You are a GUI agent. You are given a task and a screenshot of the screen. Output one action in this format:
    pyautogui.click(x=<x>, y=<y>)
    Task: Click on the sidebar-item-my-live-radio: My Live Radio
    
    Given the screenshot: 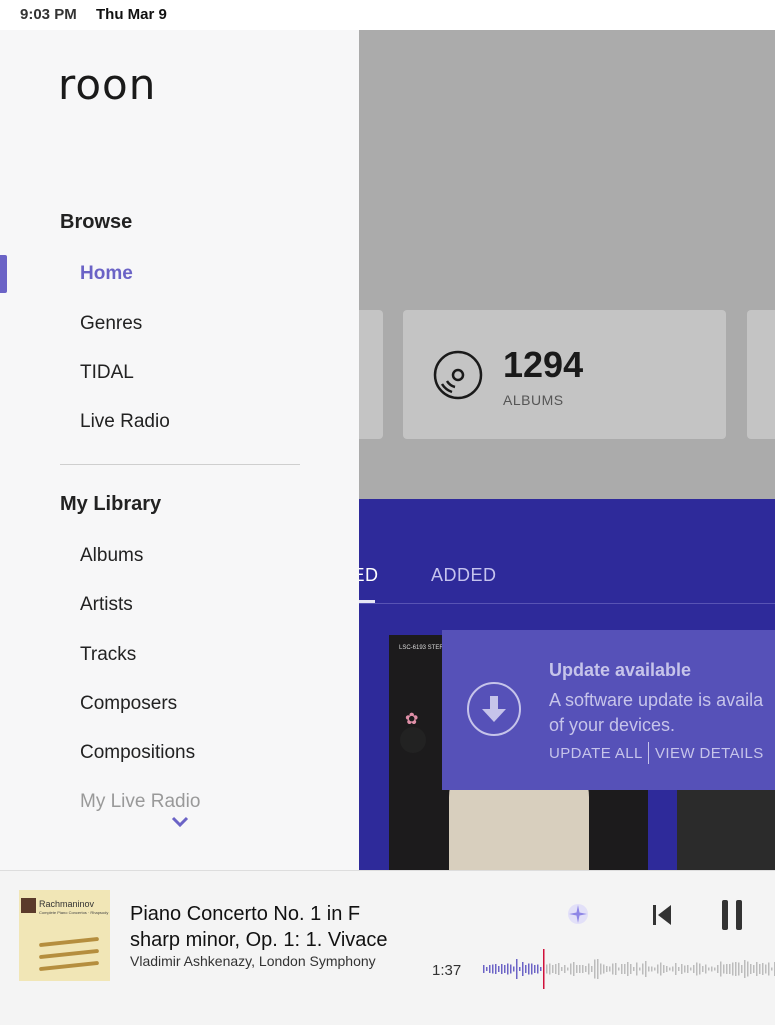 What is the action you would take?
    pyautogui.click(x=140, y=802)
    